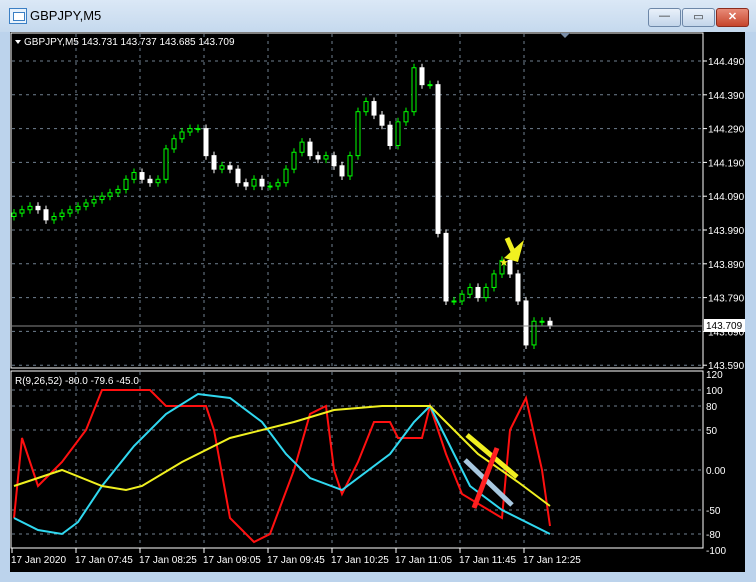  What do you see at coordinates (716, 551) in the screenshot?
I see `indicator-tick-label: -100` at bounding box center [716, 551].